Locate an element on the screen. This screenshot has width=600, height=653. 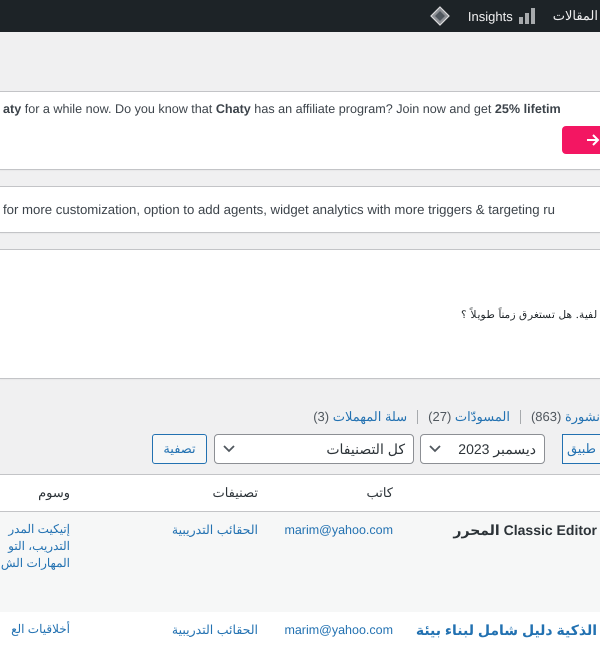
filter-button: تصفية is located at coordinates (179, 449).